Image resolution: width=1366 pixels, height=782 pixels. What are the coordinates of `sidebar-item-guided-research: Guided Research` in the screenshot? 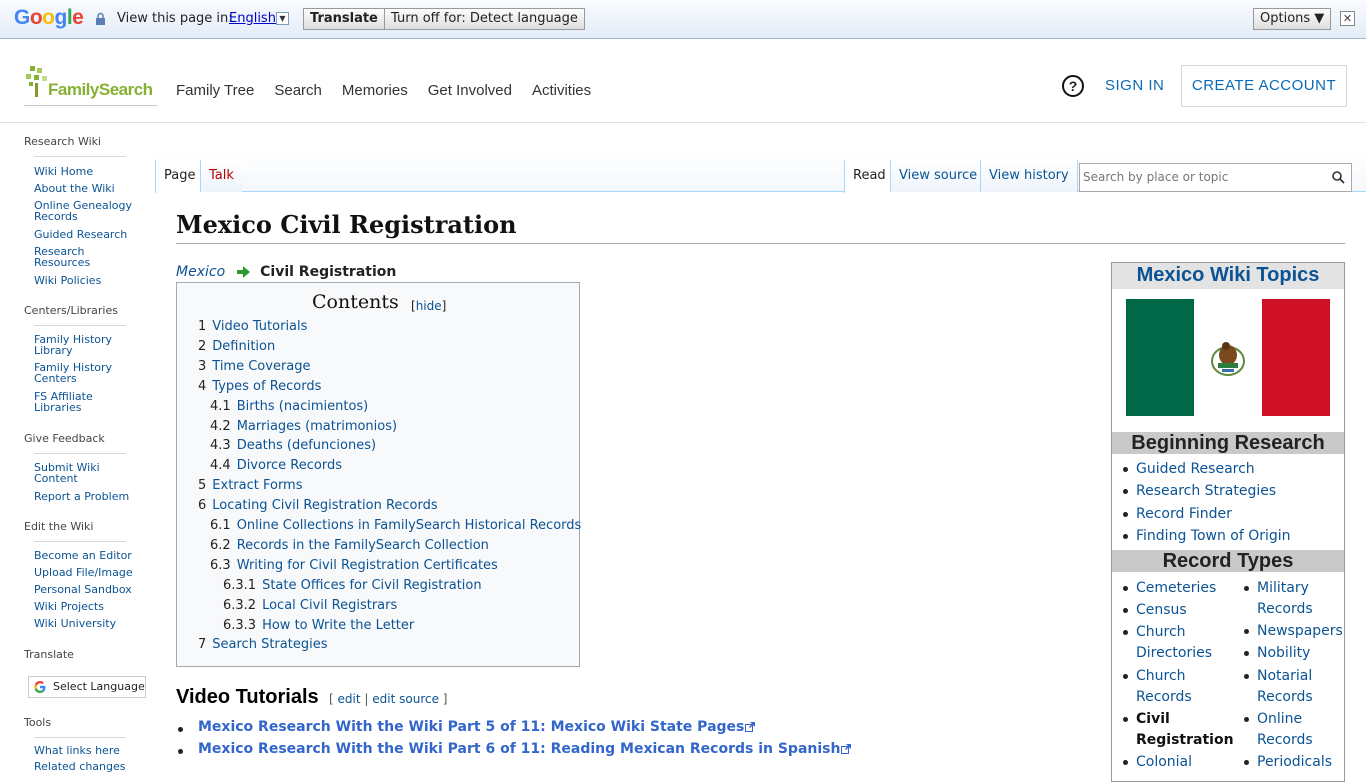 It's located at (89, 234).